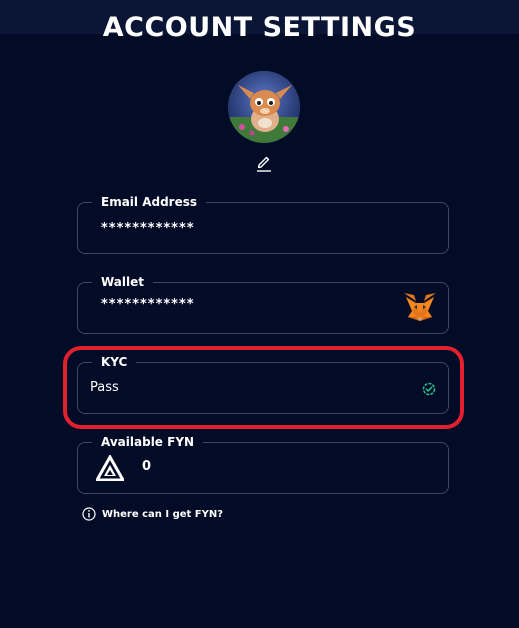  I want to click on info-icon, so click(89, 514).